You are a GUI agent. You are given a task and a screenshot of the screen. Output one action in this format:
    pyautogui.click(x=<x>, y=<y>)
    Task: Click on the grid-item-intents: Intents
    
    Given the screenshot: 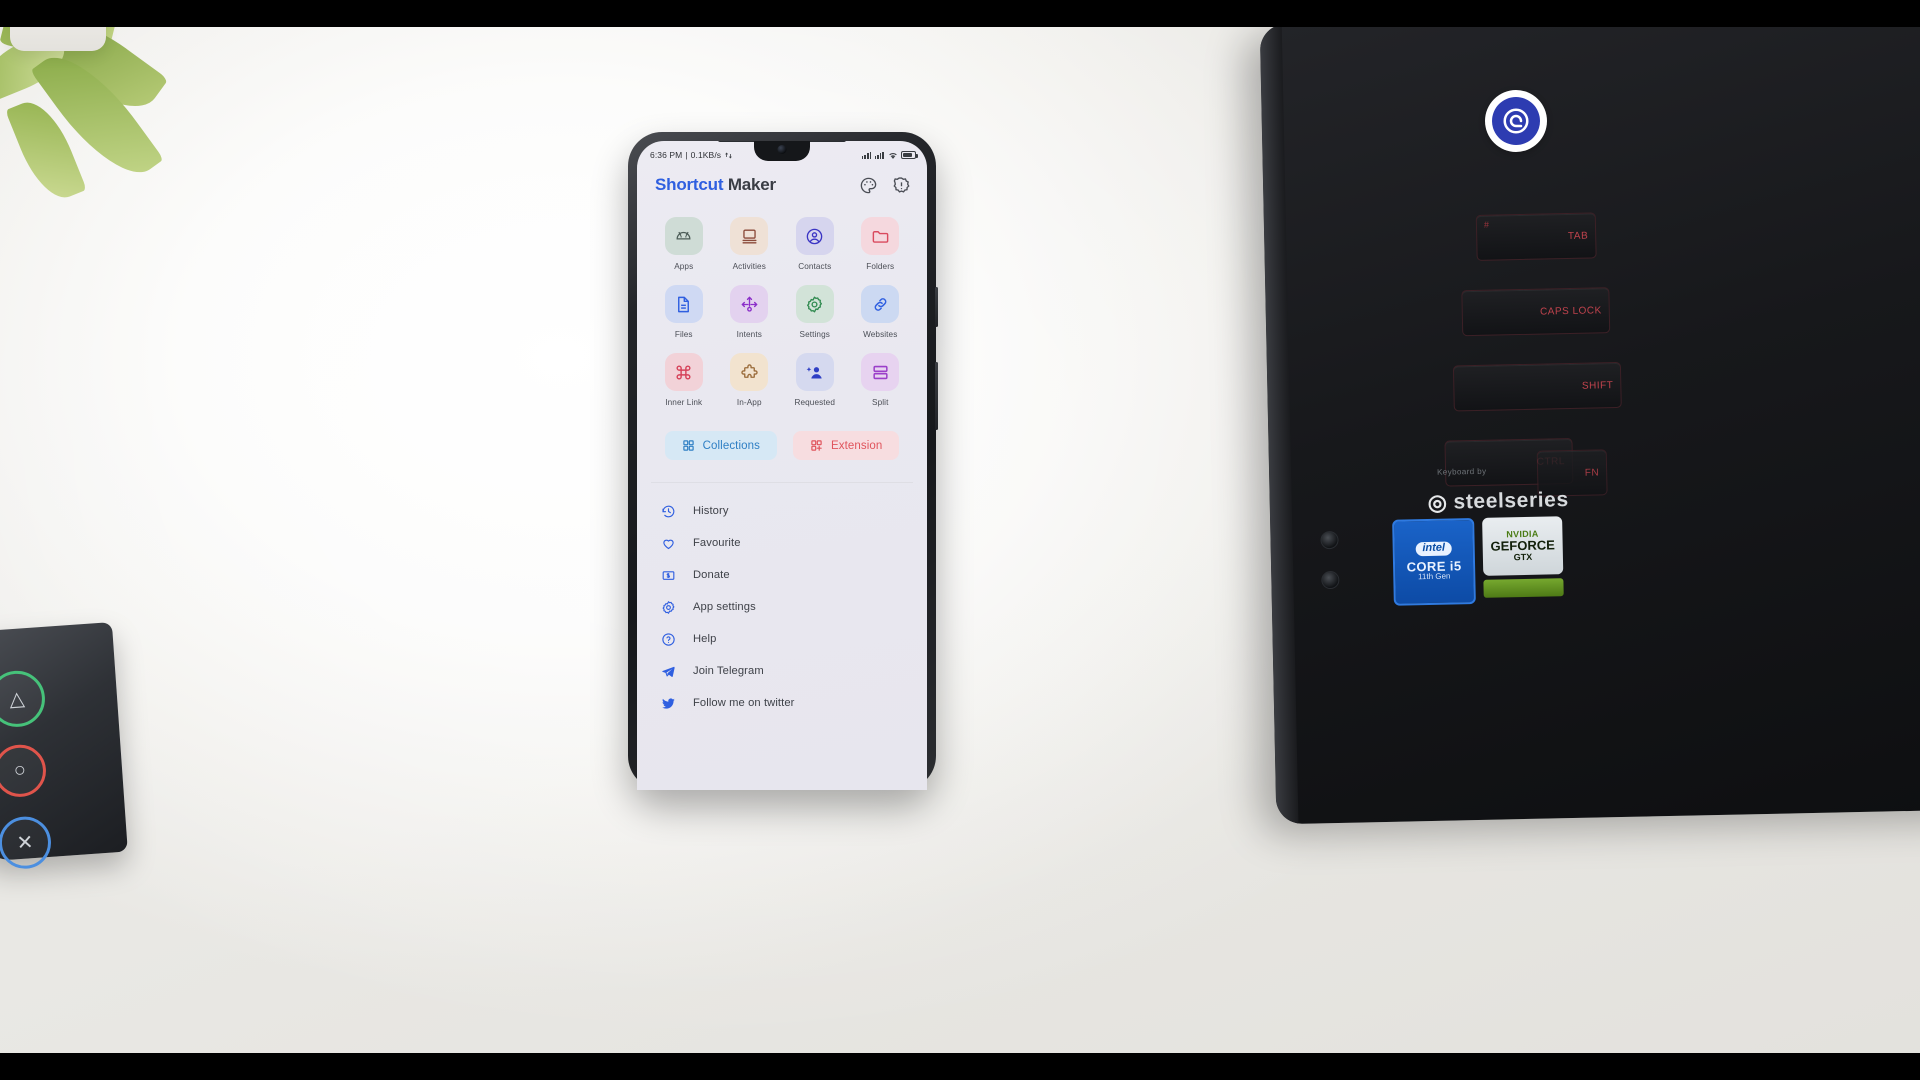 What is the action you would take?
    pyautogui.click(x=750, y=312)
    